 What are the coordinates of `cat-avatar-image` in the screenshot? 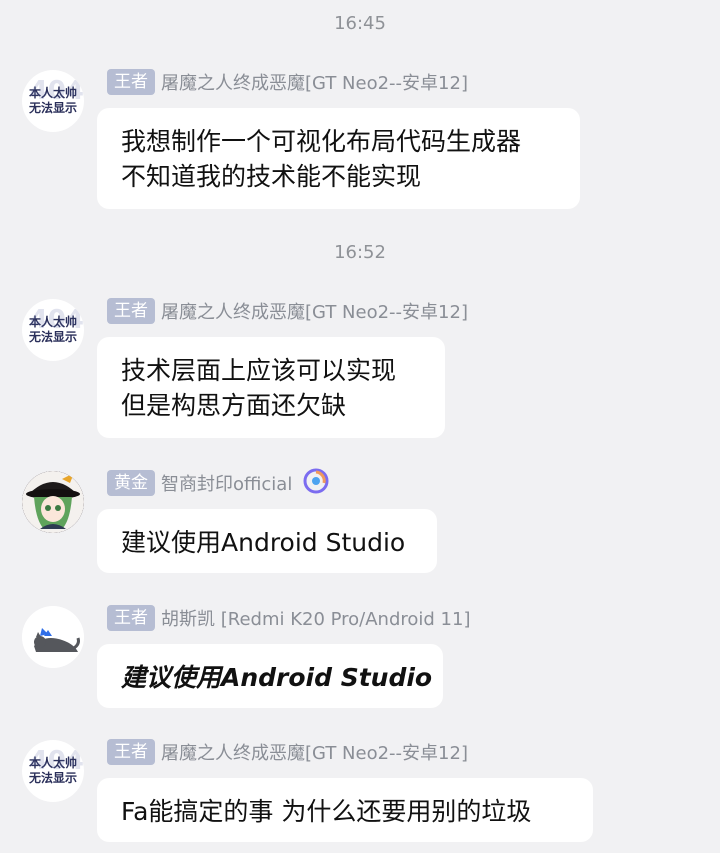 It's located at (53, 637).